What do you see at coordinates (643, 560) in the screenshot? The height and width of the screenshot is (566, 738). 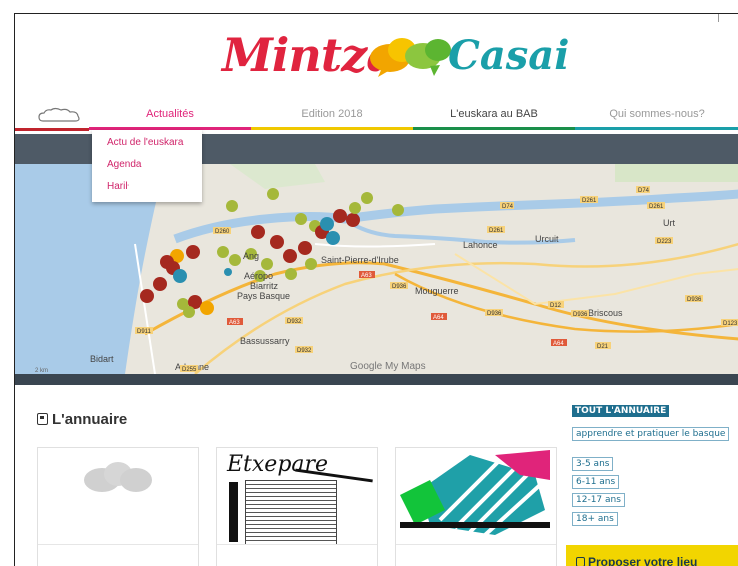 I see `propose-lieu-label: Proposer votre lieu` at bounding box center [643, 560].